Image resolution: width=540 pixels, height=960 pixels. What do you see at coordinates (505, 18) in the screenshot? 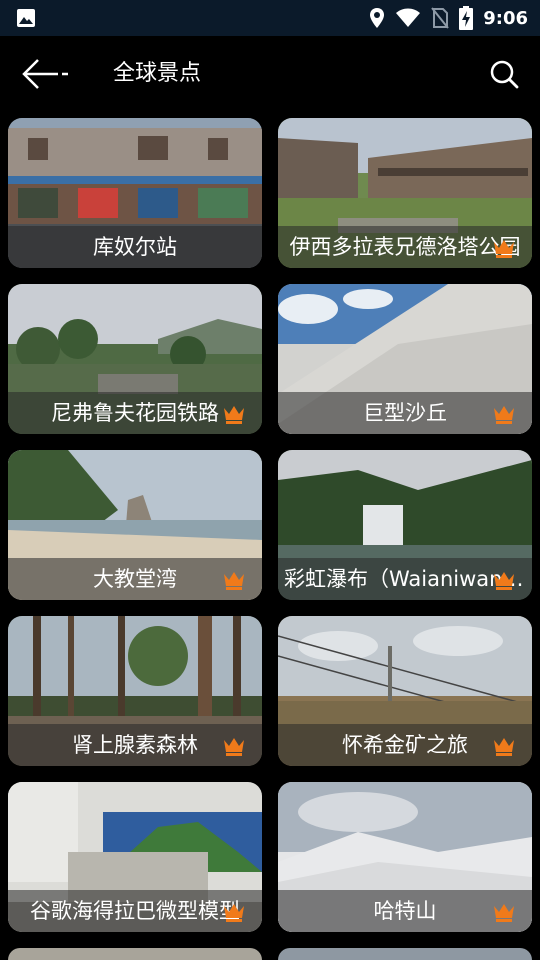
I see `status-time: 9:06` at bounding box center [505, 18].